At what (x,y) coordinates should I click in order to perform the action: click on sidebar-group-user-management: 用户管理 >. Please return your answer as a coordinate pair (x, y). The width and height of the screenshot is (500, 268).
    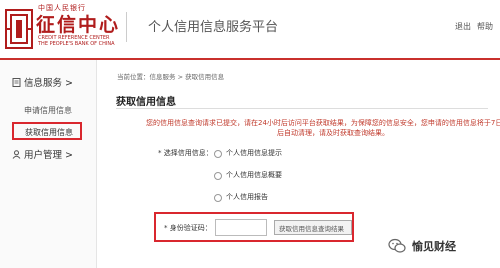
    Looking at the image, I should click on (42, 154).